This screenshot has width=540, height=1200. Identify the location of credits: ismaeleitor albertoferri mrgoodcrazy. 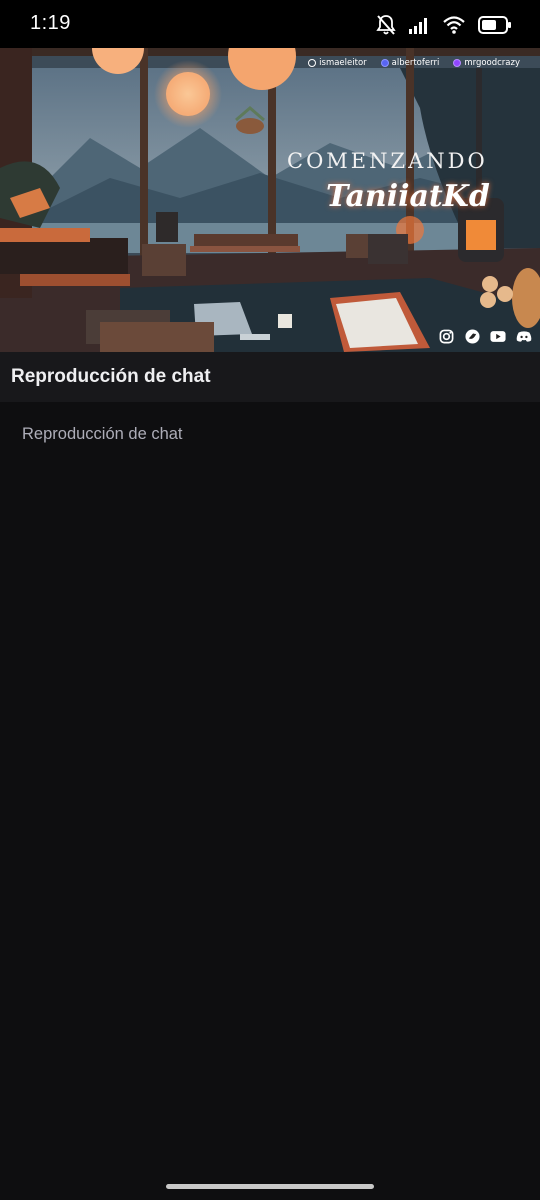
(414, 63).